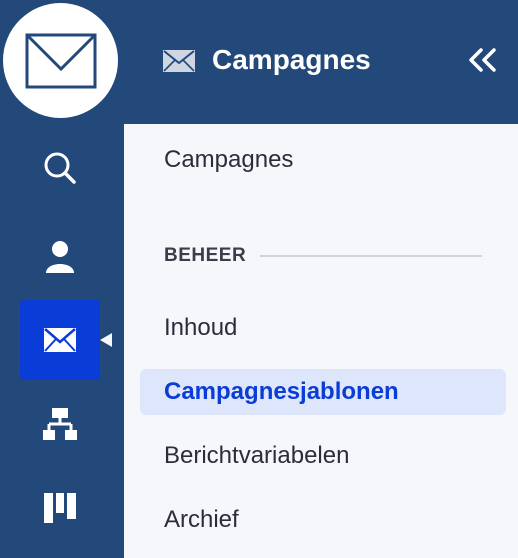  Describe the element at coordinates (205, 255) in the screenshot. I see `section-title: BEHEER` at that location.